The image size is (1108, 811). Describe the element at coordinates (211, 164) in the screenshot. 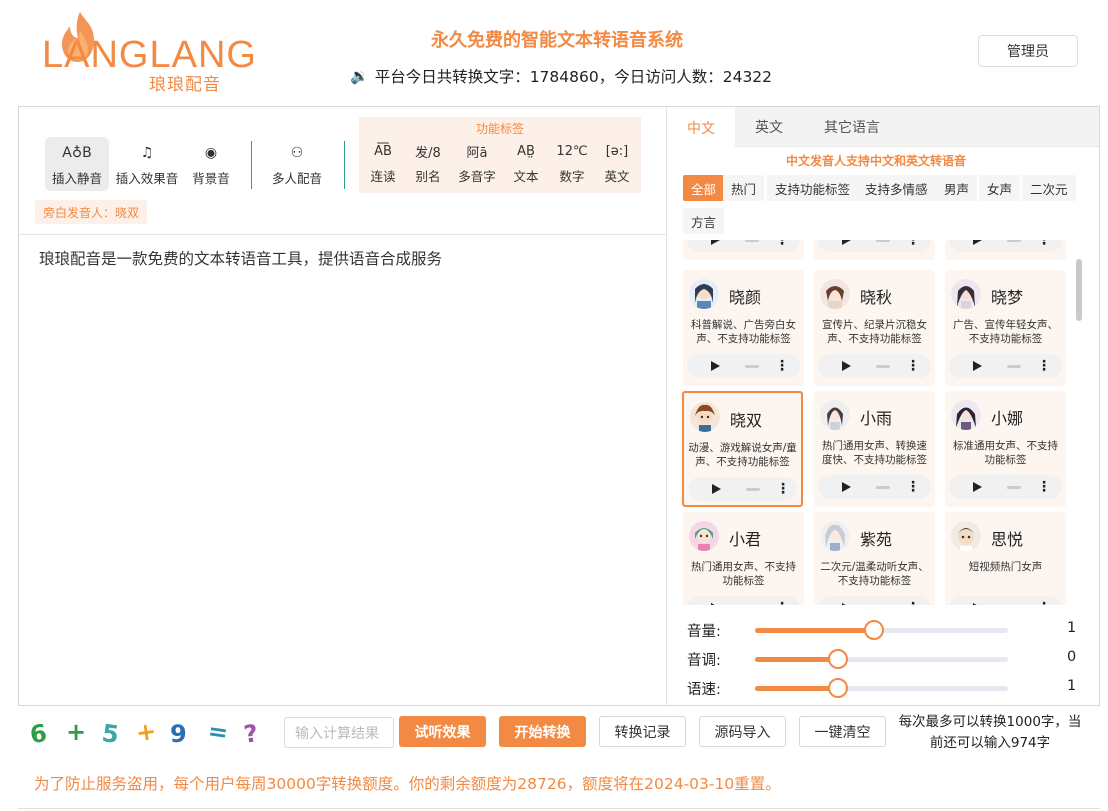

I see `background-music-button: ◉ 背景音` at that location.